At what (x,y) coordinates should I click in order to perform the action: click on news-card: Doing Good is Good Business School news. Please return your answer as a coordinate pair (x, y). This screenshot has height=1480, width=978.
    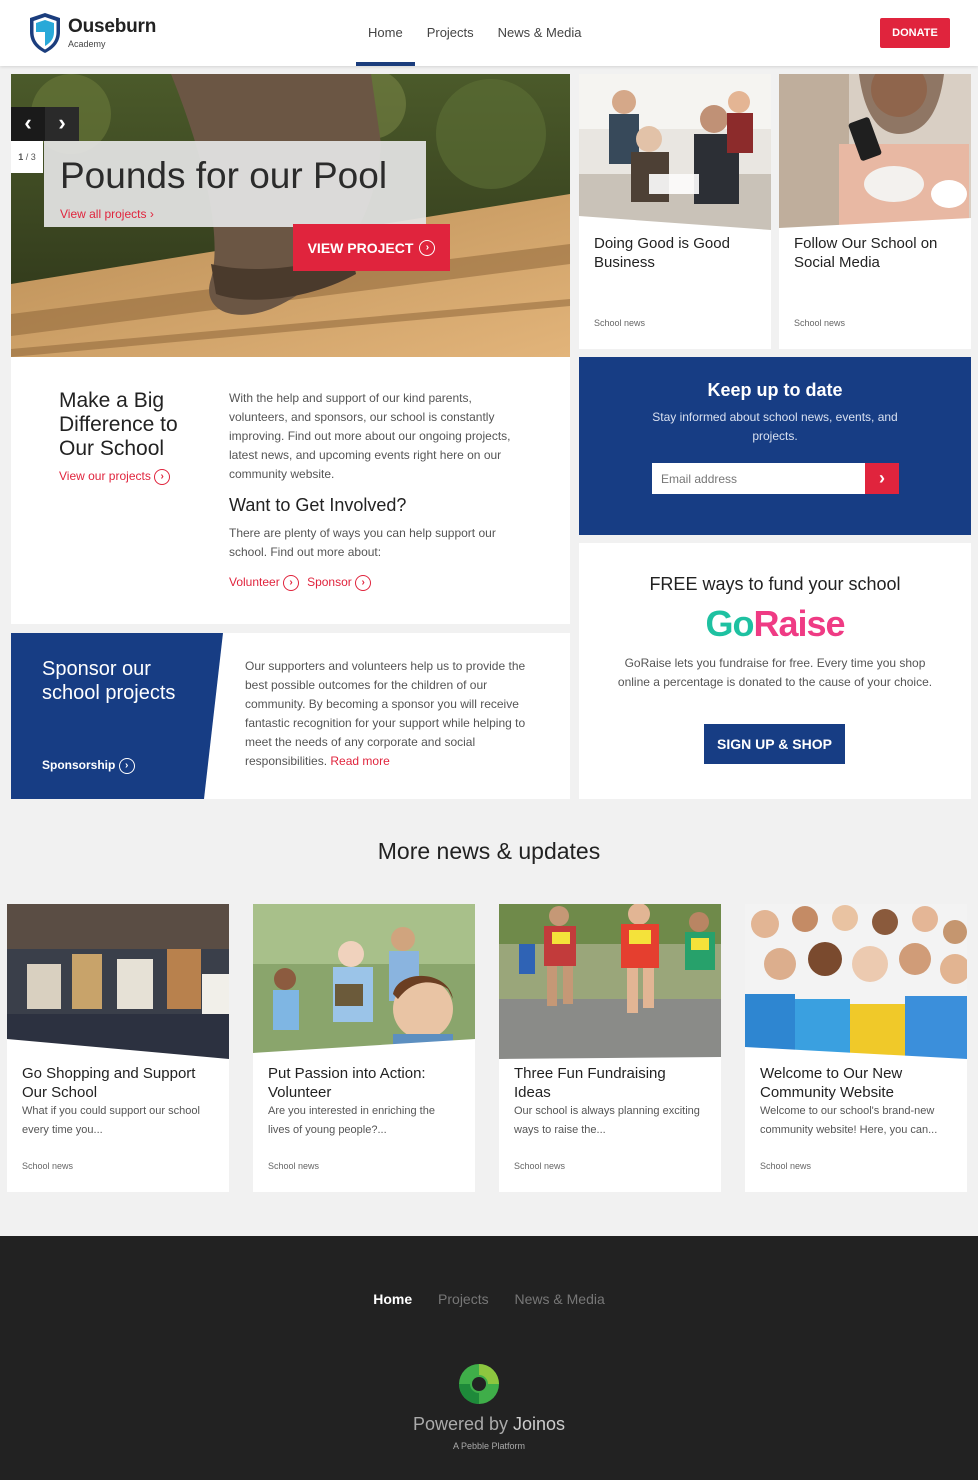
    Looking at the image, I should click on (675, 211).